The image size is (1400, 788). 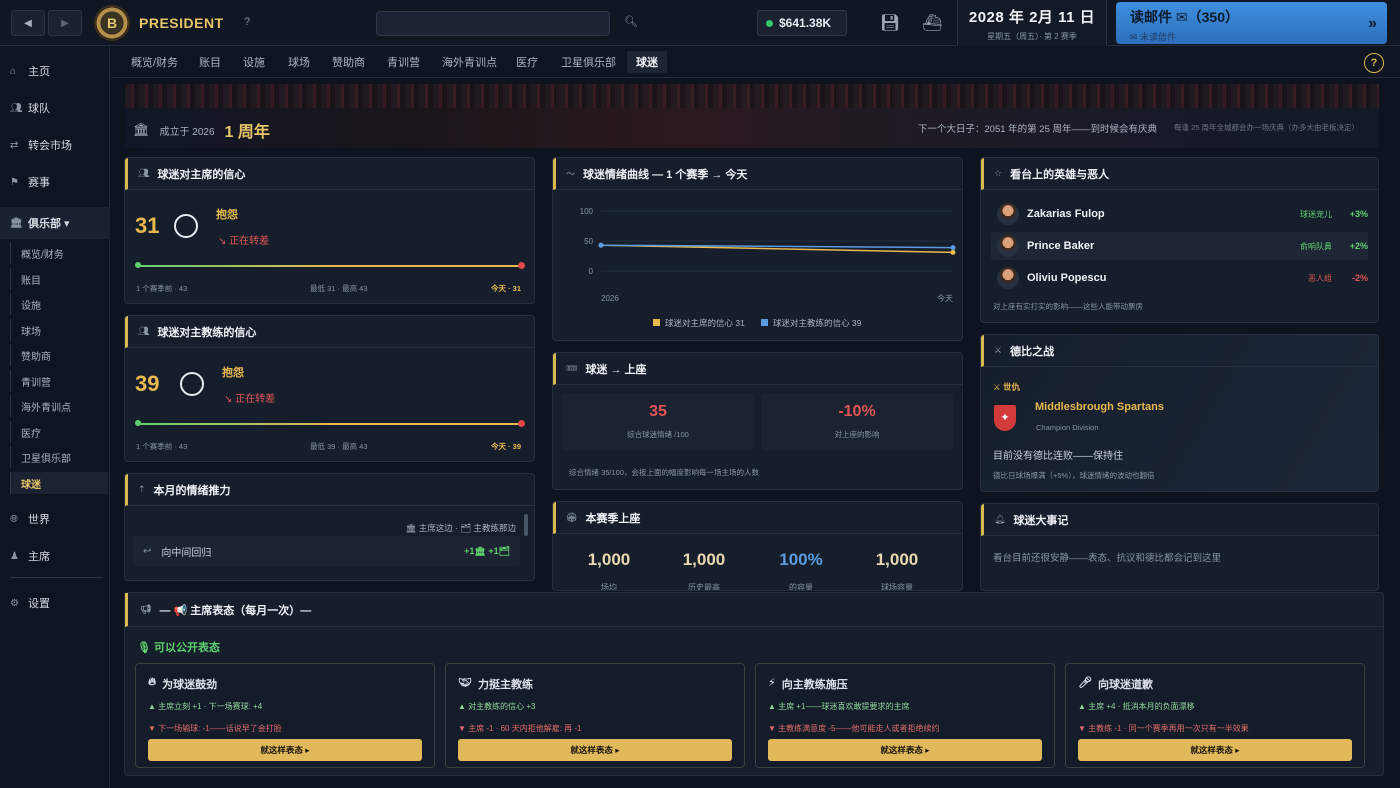 I want to click on sidebar-sub-overseas-youth: 海外青训点, so click(x=59, y=406).